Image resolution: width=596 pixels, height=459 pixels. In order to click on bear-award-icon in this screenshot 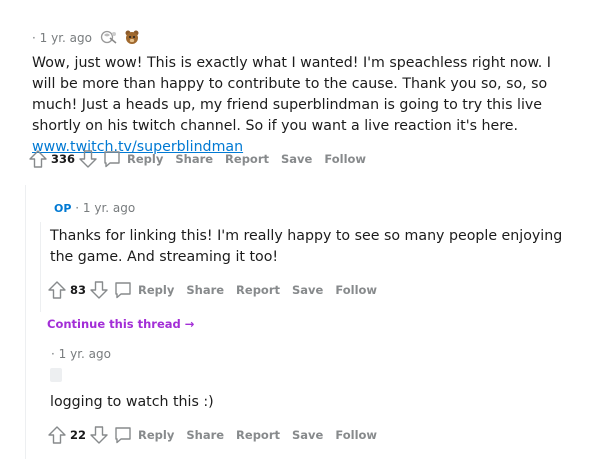, I will do `click(132, 38)`.